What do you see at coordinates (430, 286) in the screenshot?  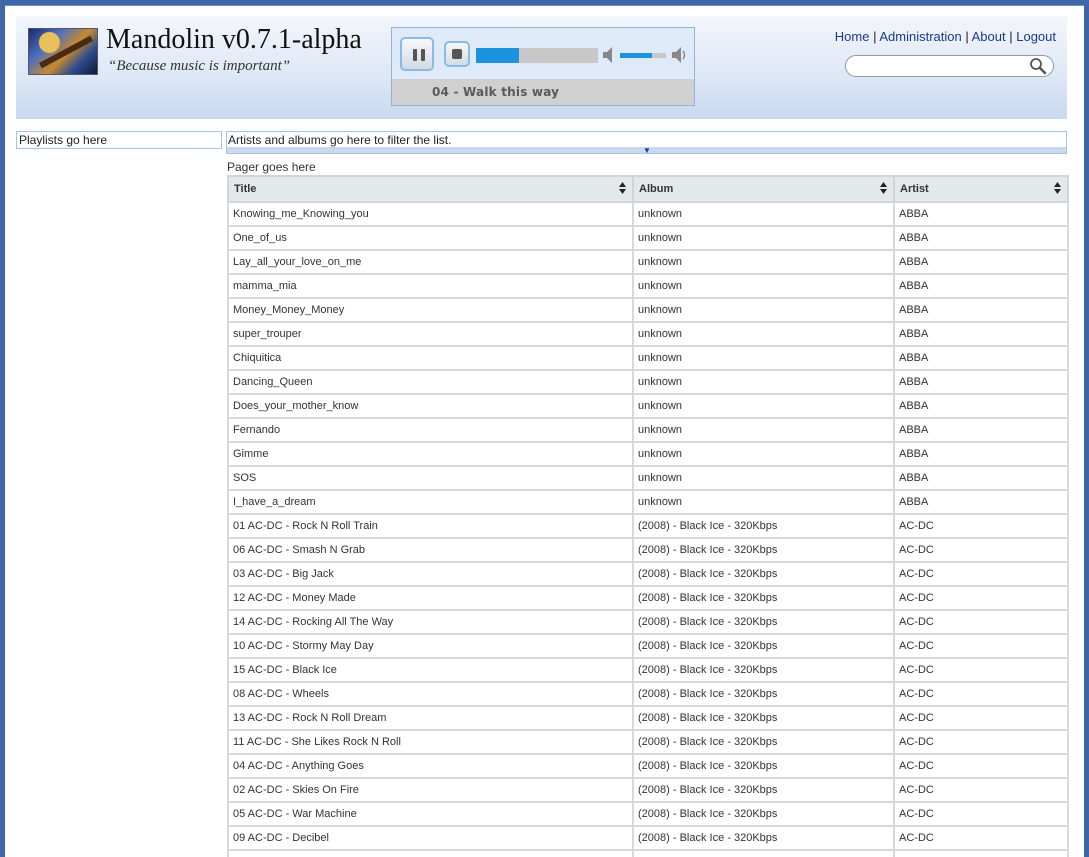 I see `track-title: mamma_mia` at bounding box center [430, 286].